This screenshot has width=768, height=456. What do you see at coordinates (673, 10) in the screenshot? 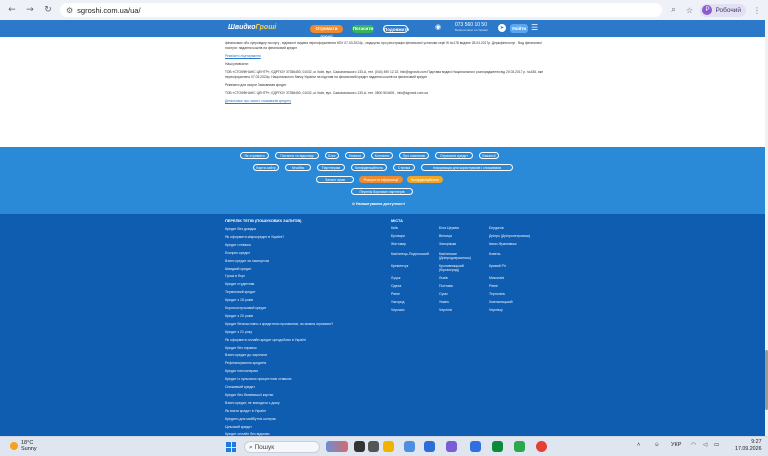
I see `zoom-icon: ⌕` at bounding box center [673, 10].